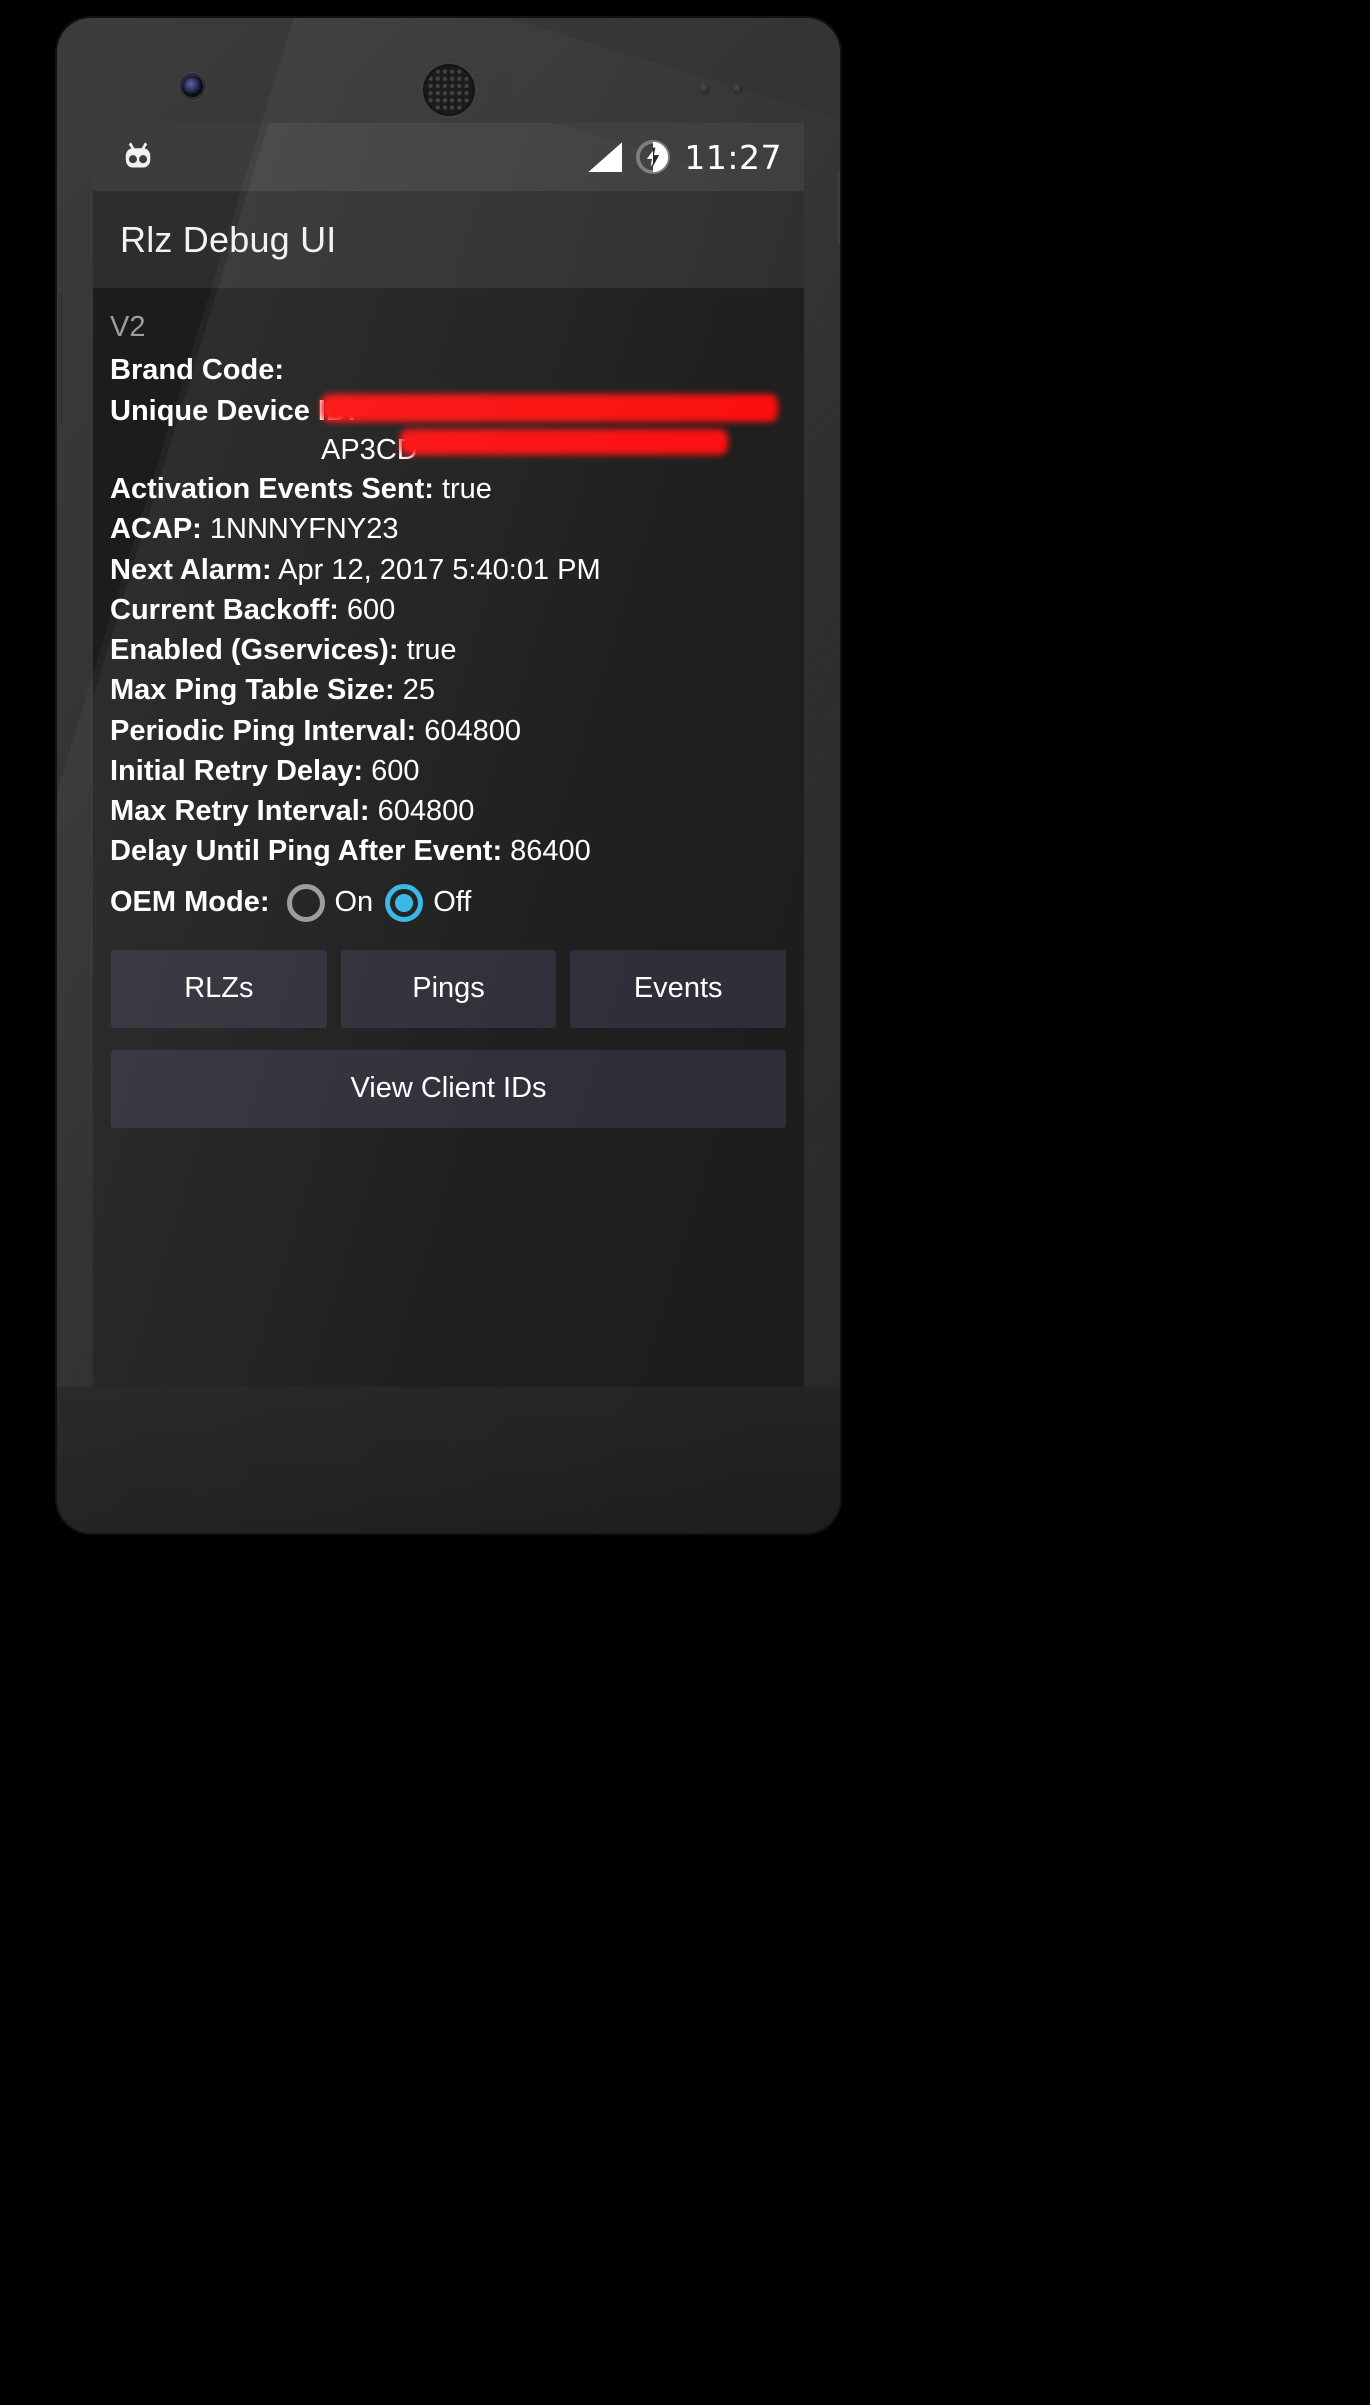 The height and width of the screenshot is (2405, 1370). What do you see at coordinates (448, 610) in the screenshot?
I see `info-row-current-backoff: Current Backoff: 600` at bounding box center [448, 610].